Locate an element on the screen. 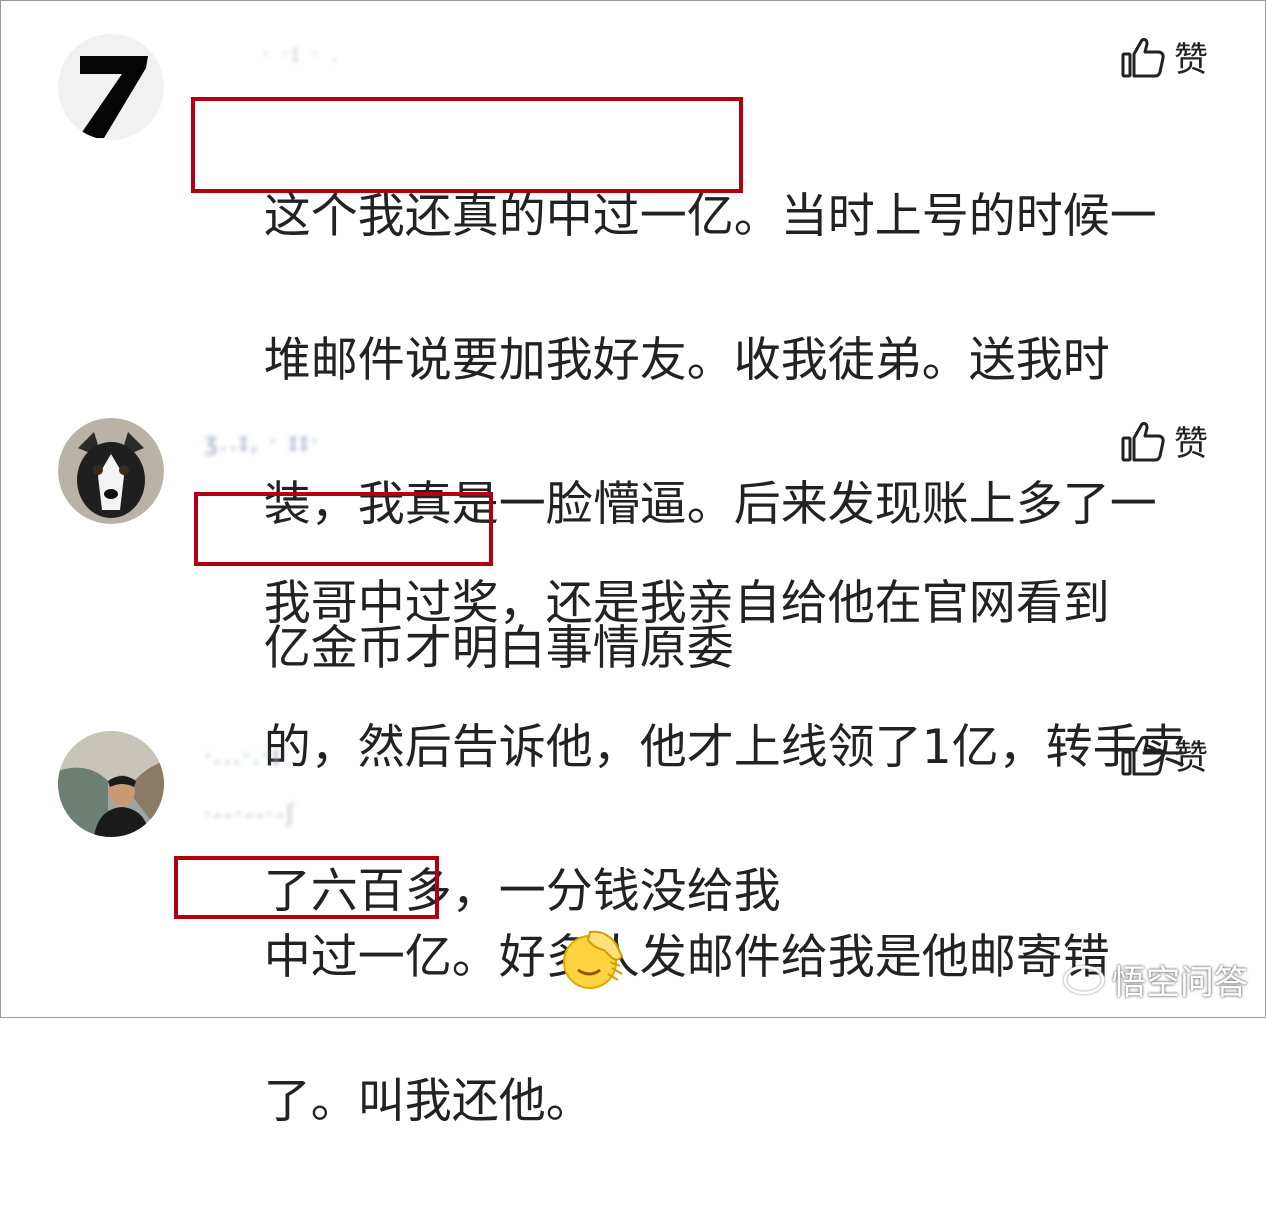 The width and height of the screenshot is (1266, 1210). username: ʒ..ɪ, · ɪɪ· is located at coordinates (304, 443).